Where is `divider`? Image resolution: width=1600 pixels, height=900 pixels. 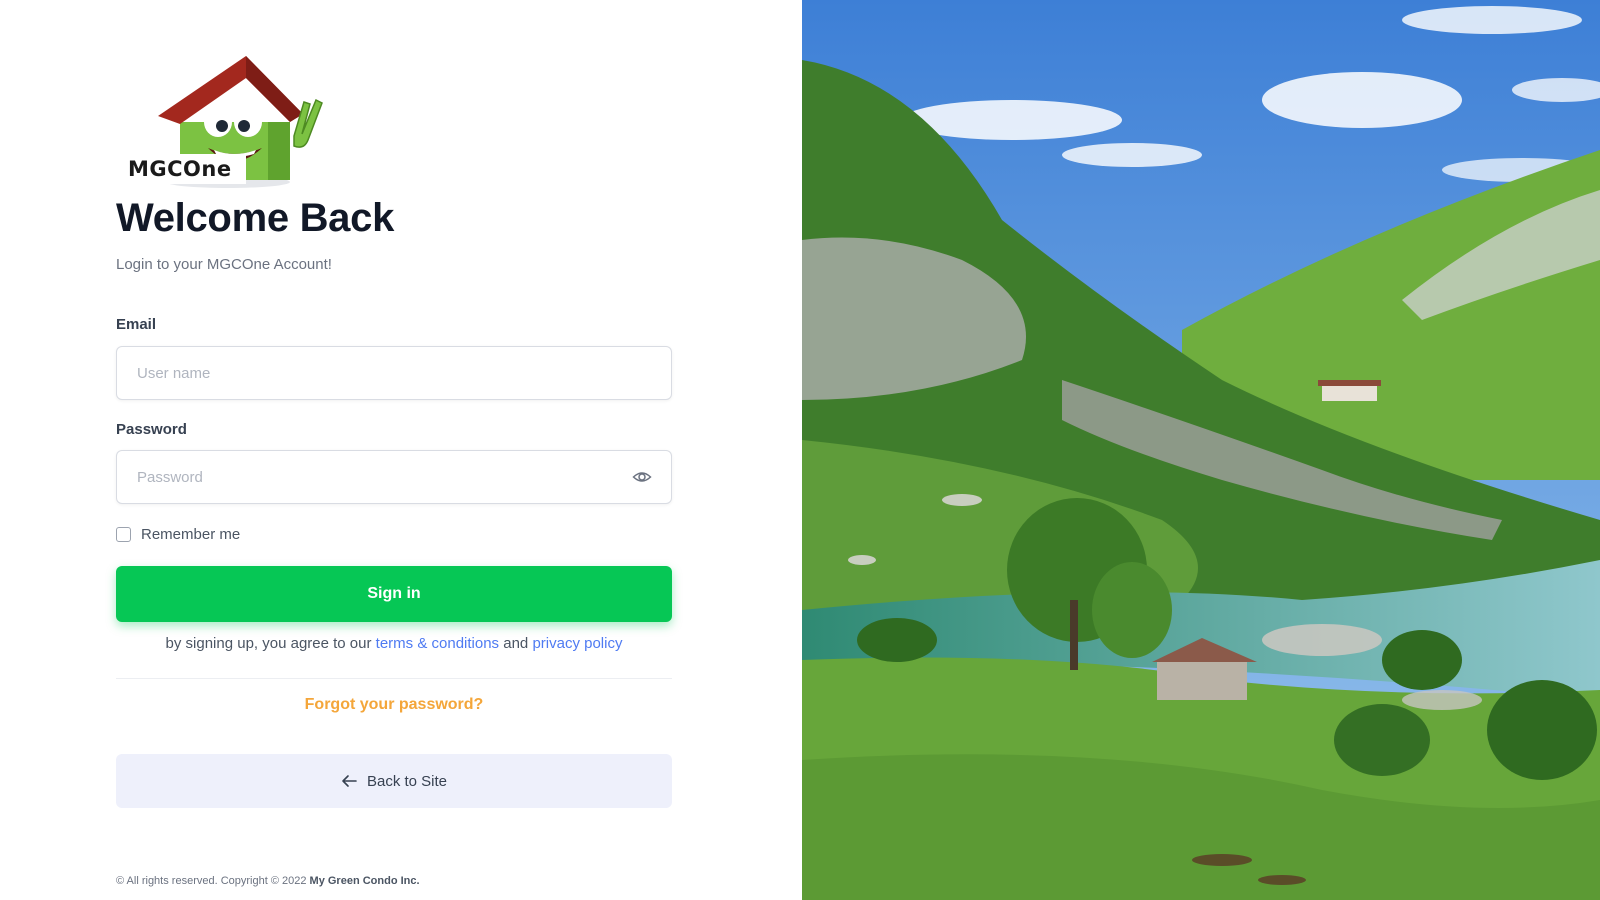 divider is located at coordinates (394, 678).